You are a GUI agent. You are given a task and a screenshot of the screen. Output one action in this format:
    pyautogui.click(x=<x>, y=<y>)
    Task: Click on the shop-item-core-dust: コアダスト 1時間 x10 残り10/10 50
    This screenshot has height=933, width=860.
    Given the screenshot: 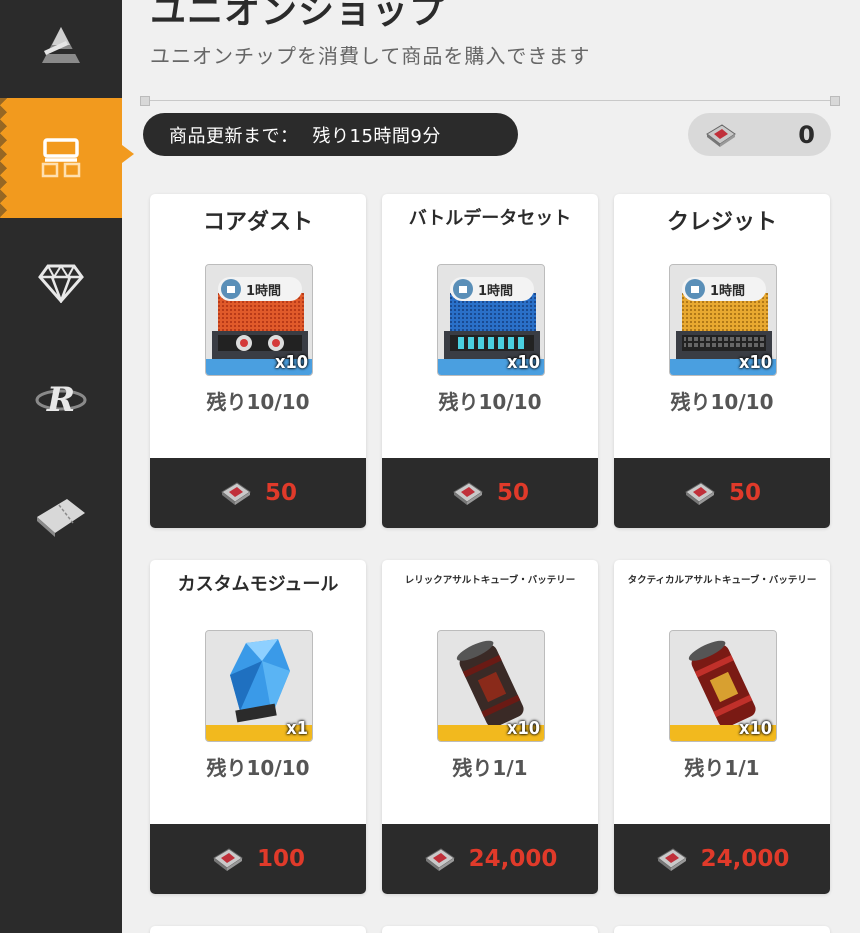 What is the action you would take?
    pyautogui.click(x=258, y=361)
    